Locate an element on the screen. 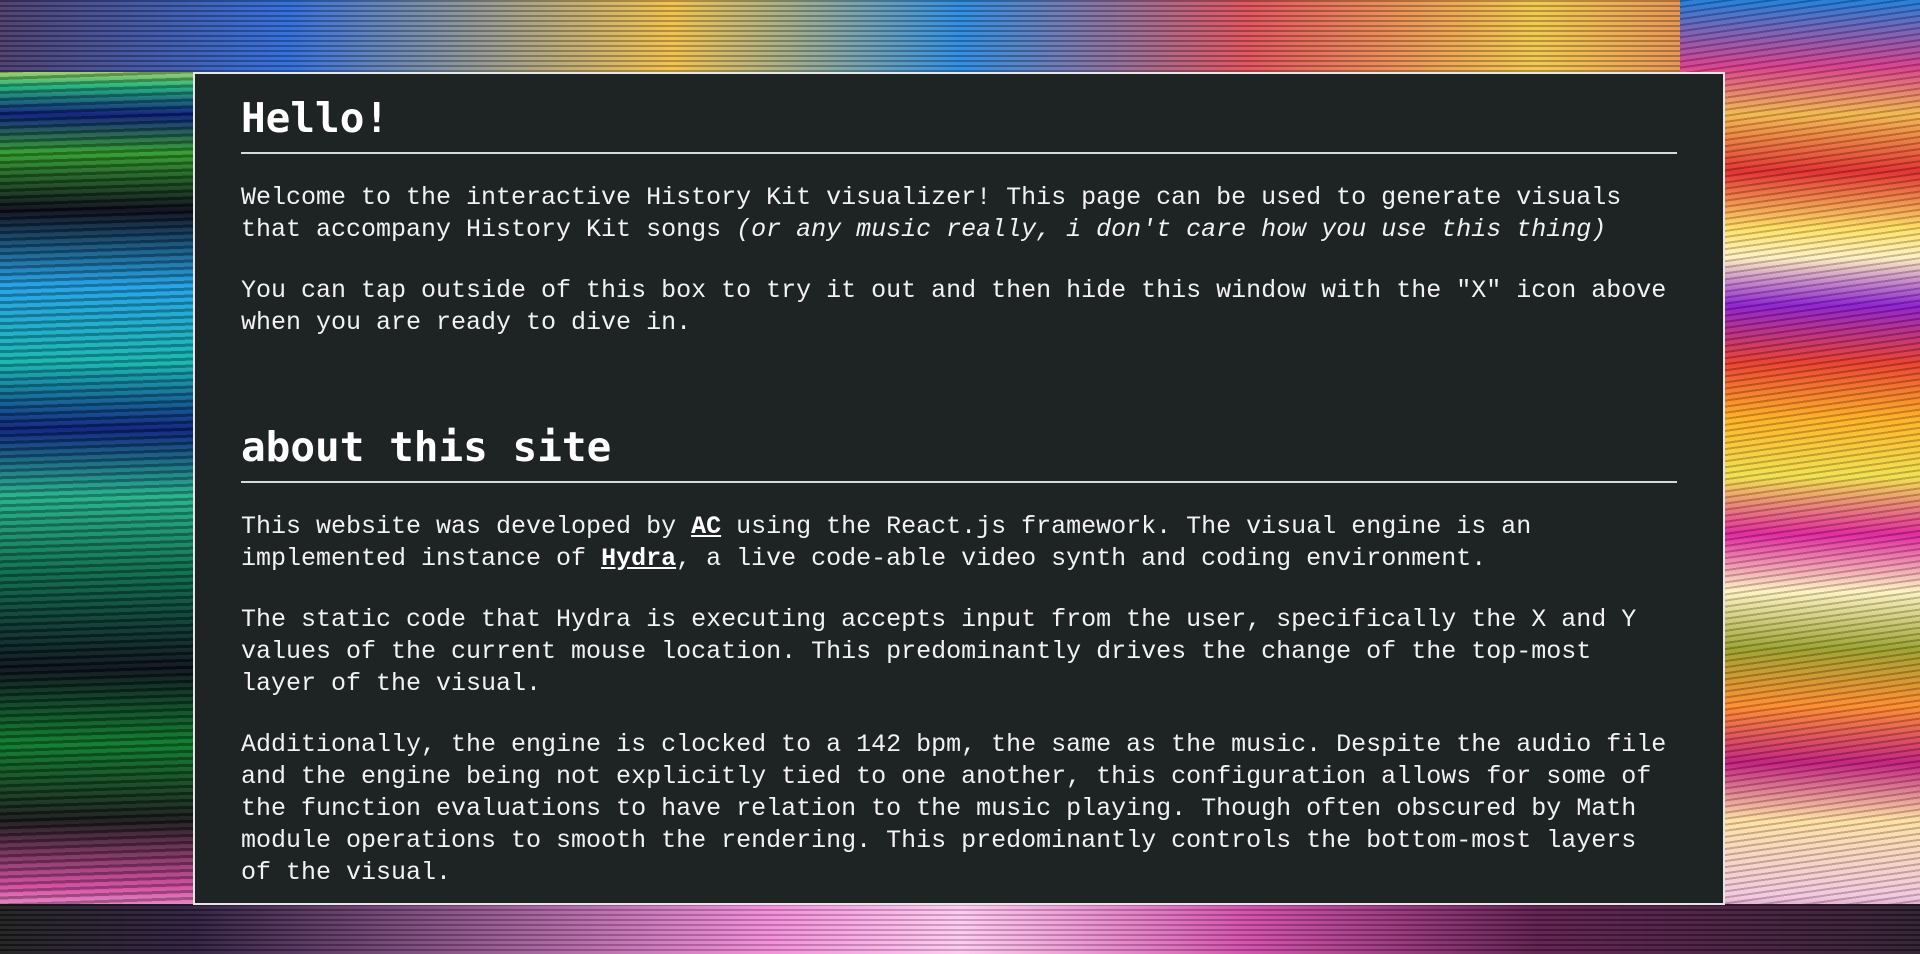  background-glitch-top is located at coordinates (960, 36).